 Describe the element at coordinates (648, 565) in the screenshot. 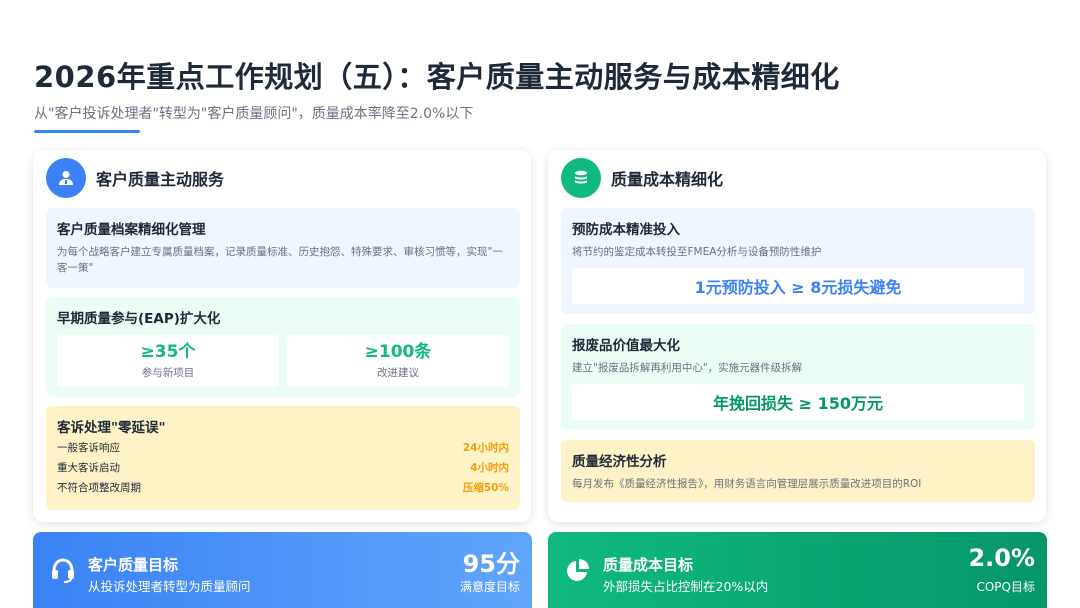

I see `banner-title: 质量成本目标` at that location.